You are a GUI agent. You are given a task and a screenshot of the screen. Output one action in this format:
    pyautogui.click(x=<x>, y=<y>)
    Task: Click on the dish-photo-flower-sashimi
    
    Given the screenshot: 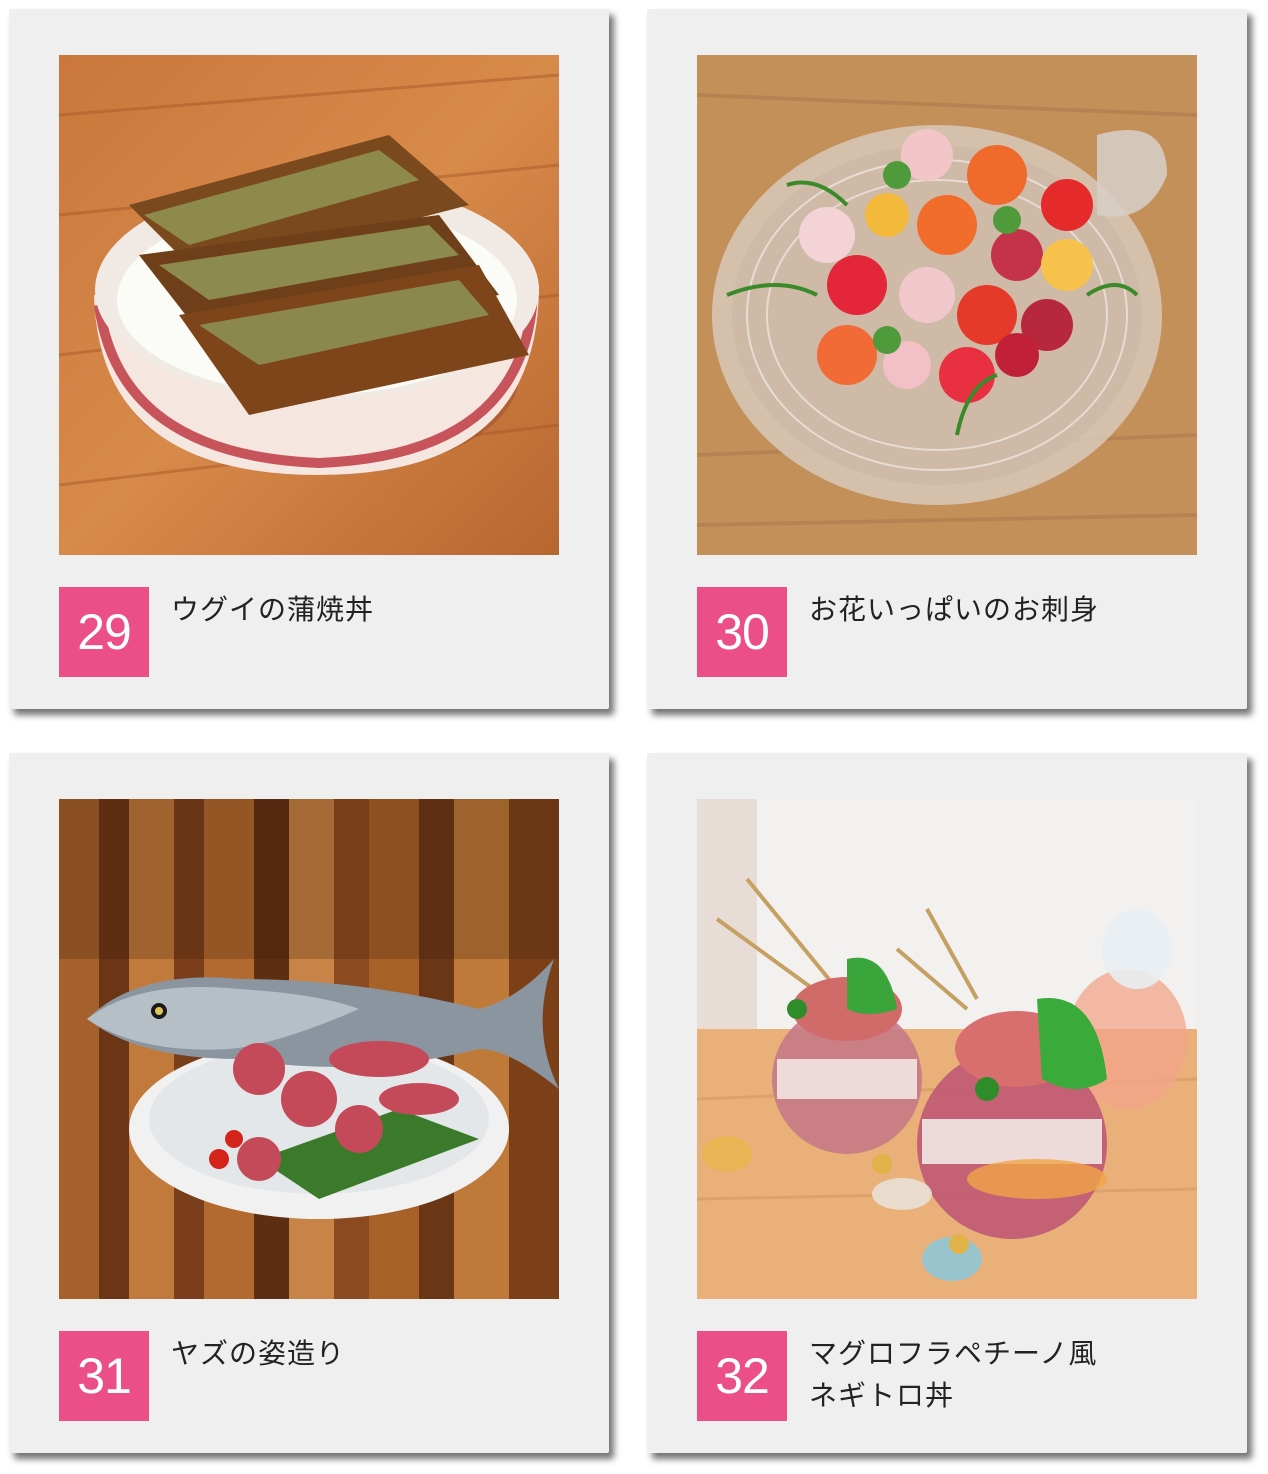 What is the action you would take?
    pyautogui.click(x=947, y=305)
    